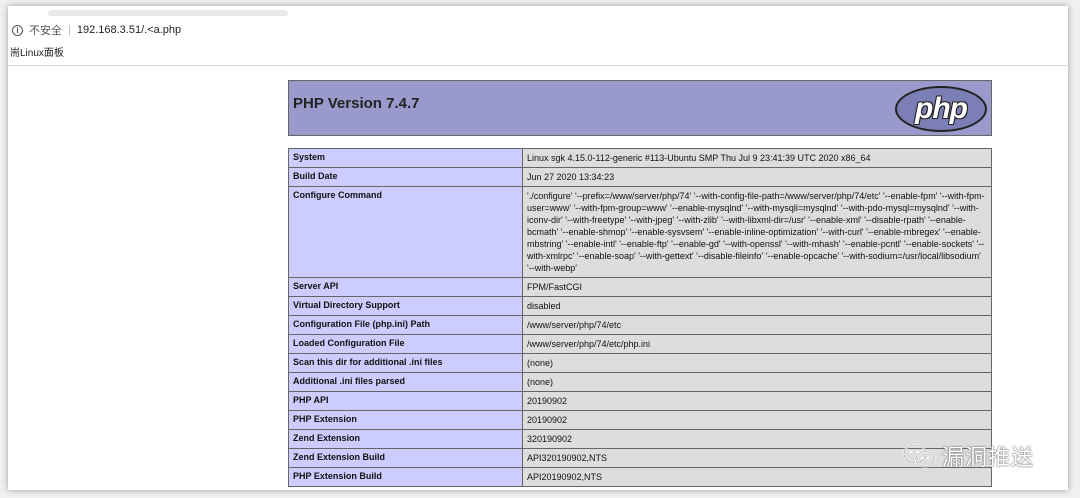 The height and width of the screenshot is (498, 1080). I want to click on url-text: 192.168.3.51/.<a.php, so click(129, 30).